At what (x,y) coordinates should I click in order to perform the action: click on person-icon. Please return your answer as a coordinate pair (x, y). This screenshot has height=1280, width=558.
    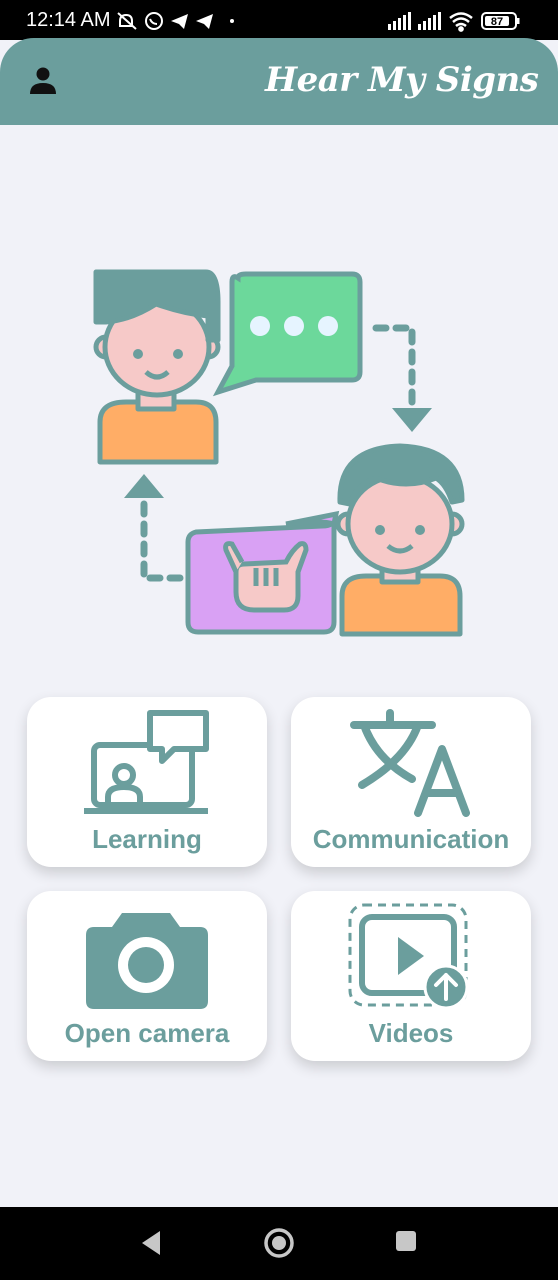
    Looking at the image, I should click on (43, 81).